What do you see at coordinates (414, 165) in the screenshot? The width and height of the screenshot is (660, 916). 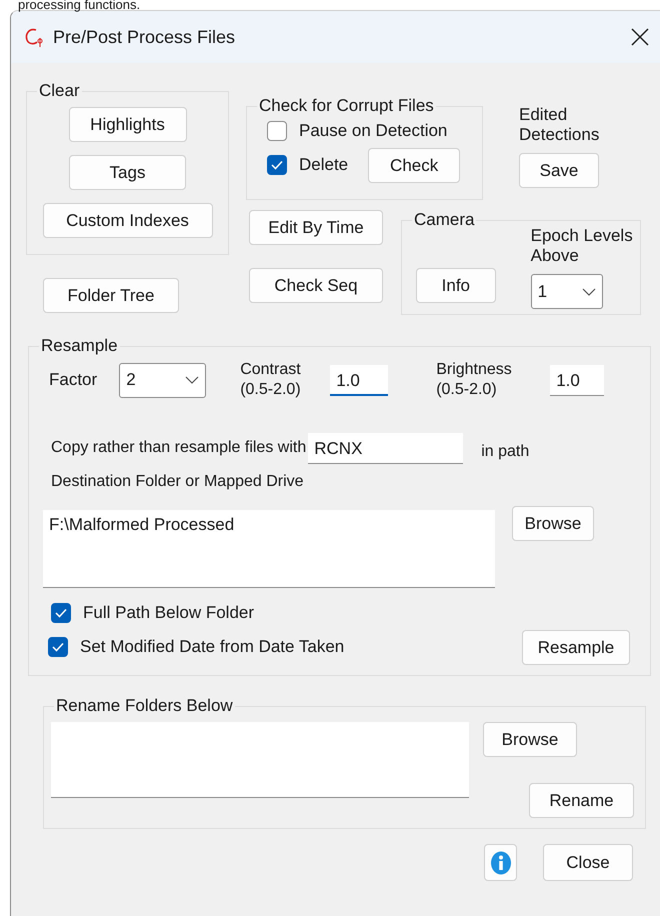 I see `check-button: Check` at bounding box center [414, 165].